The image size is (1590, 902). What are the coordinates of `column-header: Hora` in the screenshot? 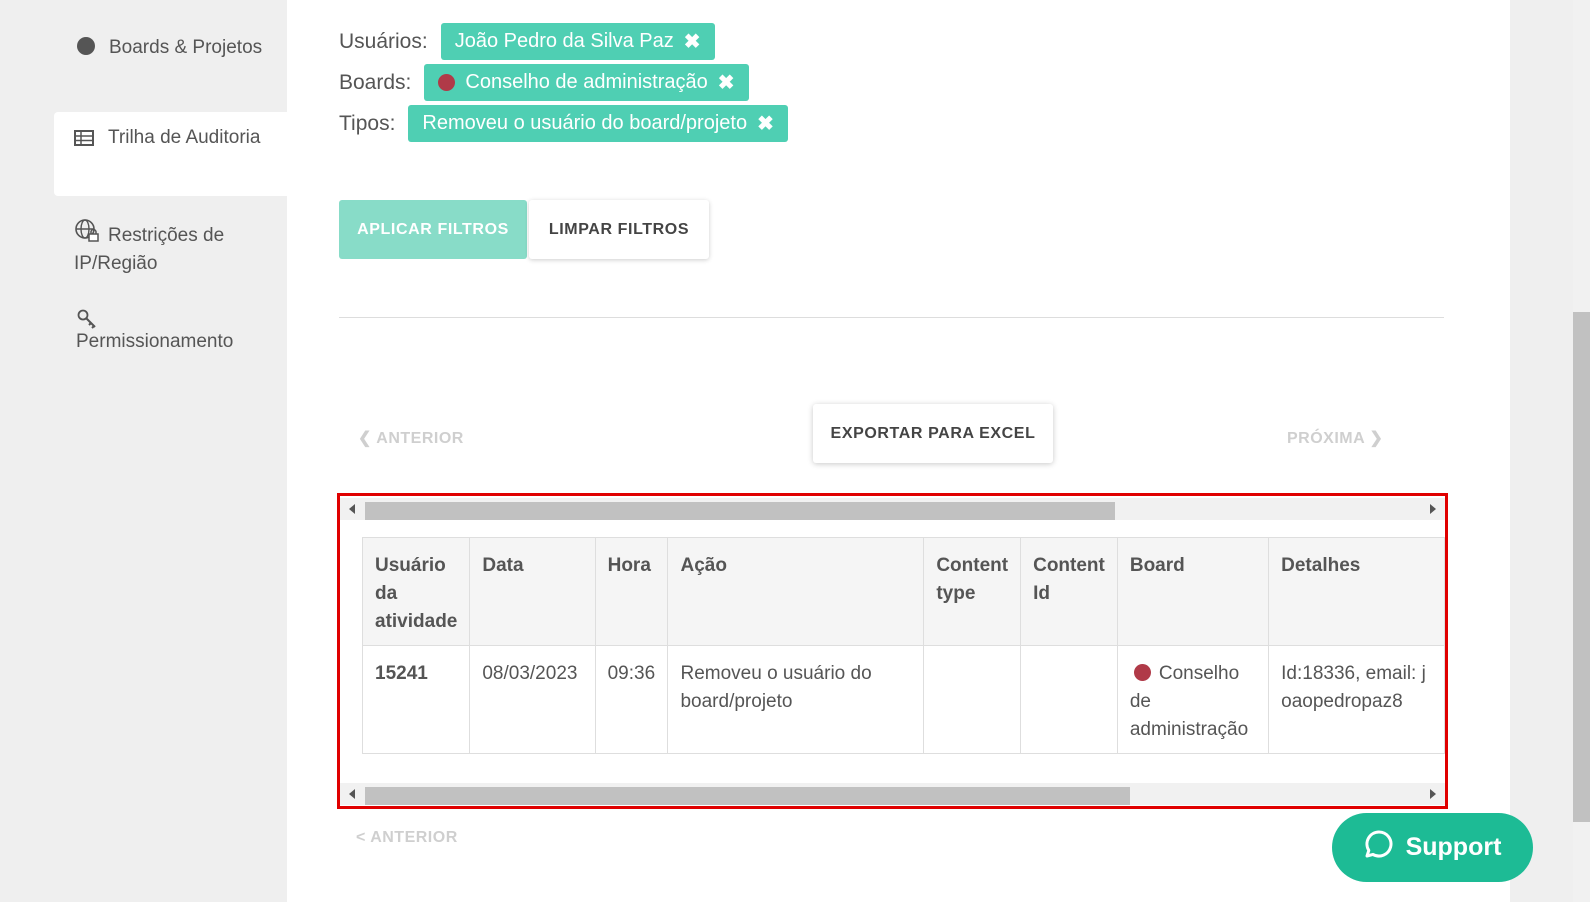 It's located at (631, 591).